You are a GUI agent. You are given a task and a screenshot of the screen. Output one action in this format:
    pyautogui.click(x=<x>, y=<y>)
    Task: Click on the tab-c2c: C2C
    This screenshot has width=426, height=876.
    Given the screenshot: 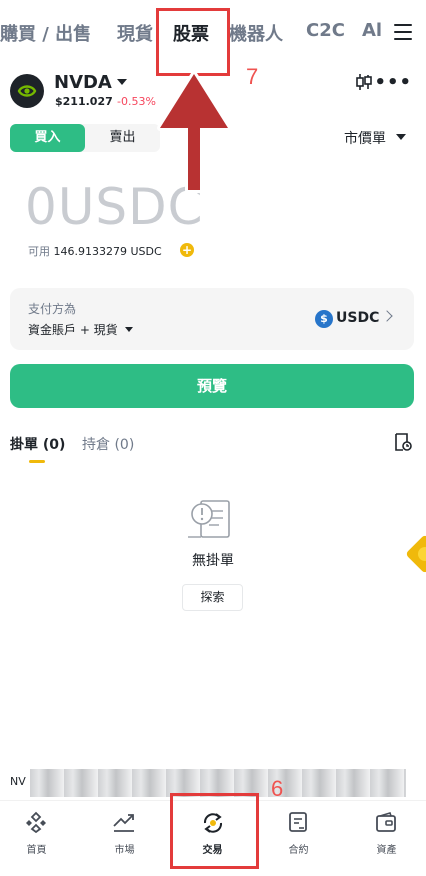 What is the action you would take?
    pyautogui.click(x=325, y=30)
    